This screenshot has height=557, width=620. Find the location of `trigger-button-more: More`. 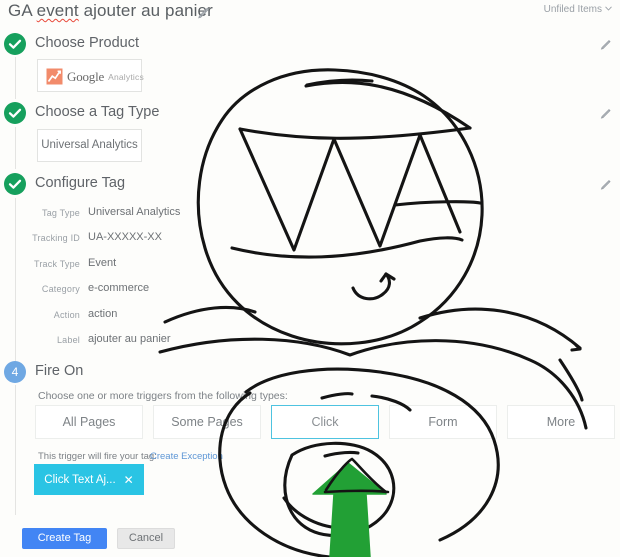

trigger-button-more: More is located at coordinates (561, 422).